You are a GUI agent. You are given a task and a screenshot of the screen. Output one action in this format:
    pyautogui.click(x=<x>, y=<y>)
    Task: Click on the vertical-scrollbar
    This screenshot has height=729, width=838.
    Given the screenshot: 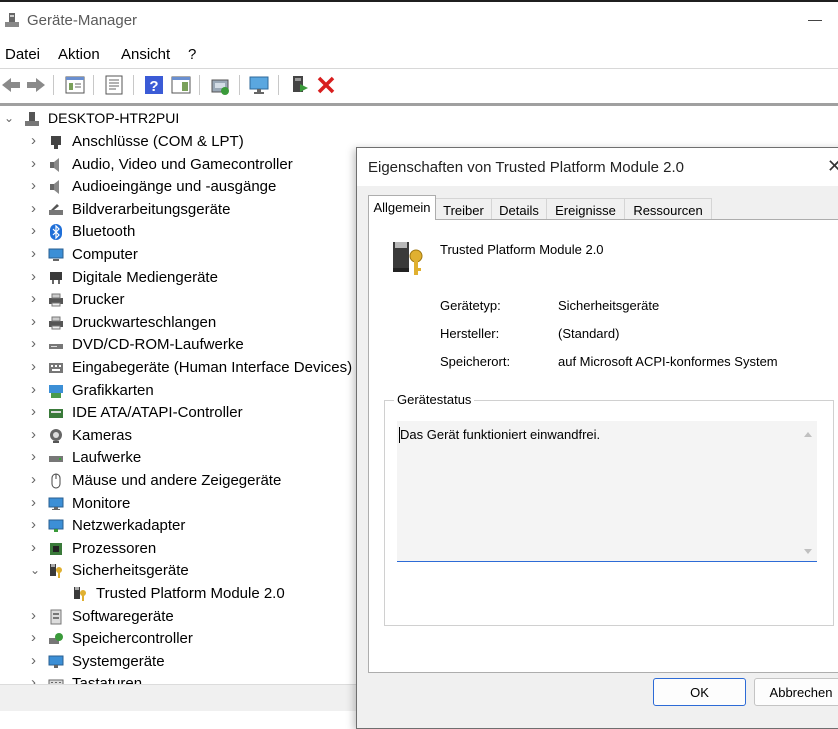 What is the action you would take?
    pyautogui.click(x=808, y=493)
    